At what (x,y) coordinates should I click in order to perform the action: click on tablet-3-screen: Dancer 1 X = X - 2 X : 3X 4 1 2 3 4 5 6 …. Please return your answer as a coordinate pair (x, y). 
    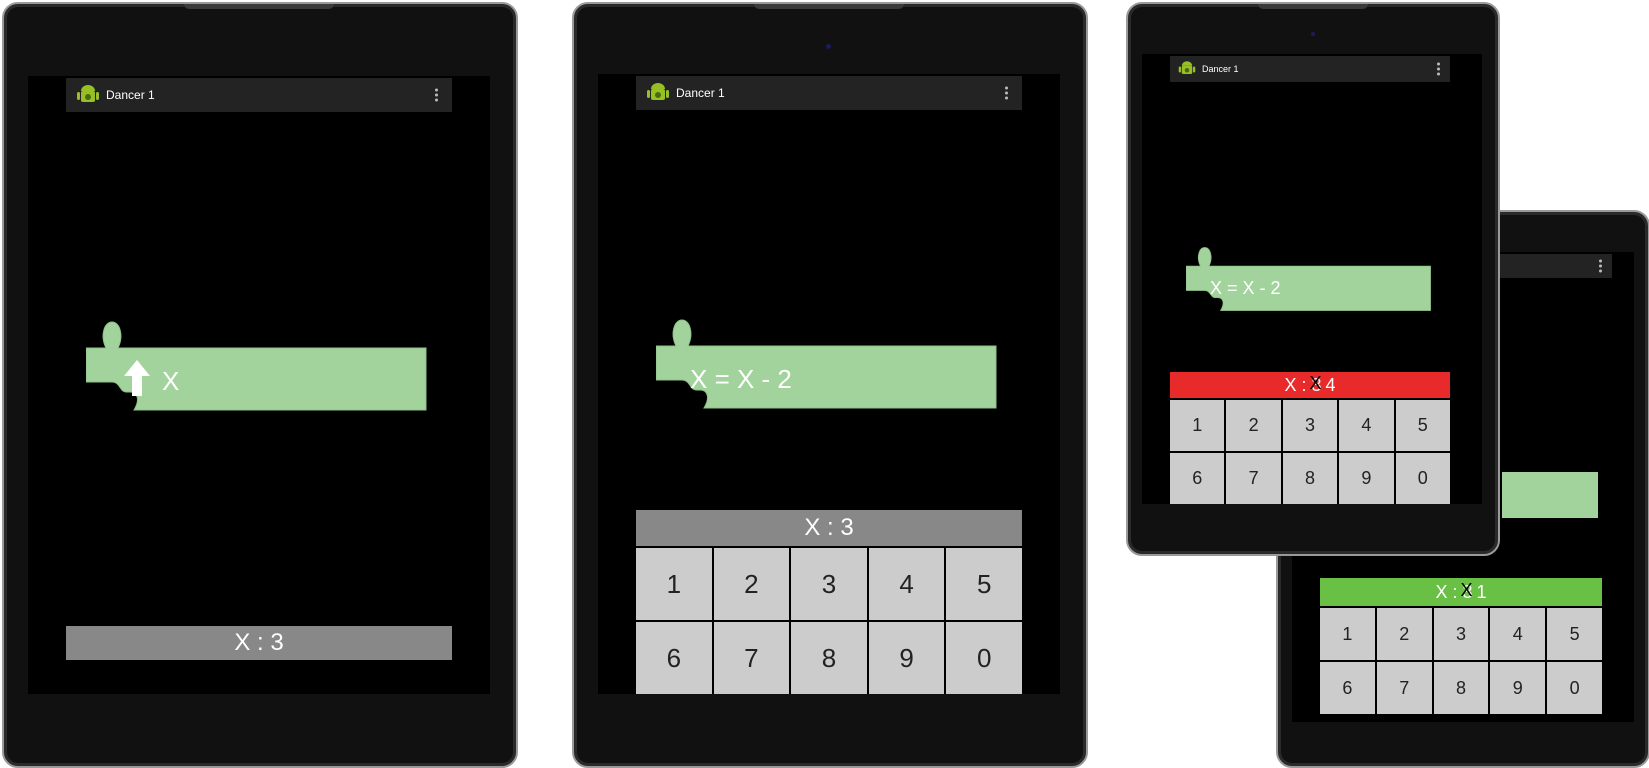
    Looking at the image, I should click on (1312, 279).